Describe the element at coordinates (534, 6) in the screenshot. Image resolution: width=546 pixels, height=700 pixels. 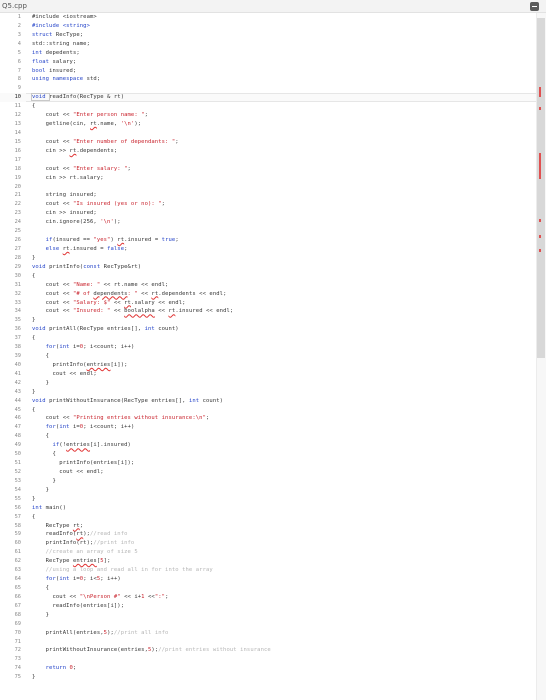
I see `settings-icon` at that location.